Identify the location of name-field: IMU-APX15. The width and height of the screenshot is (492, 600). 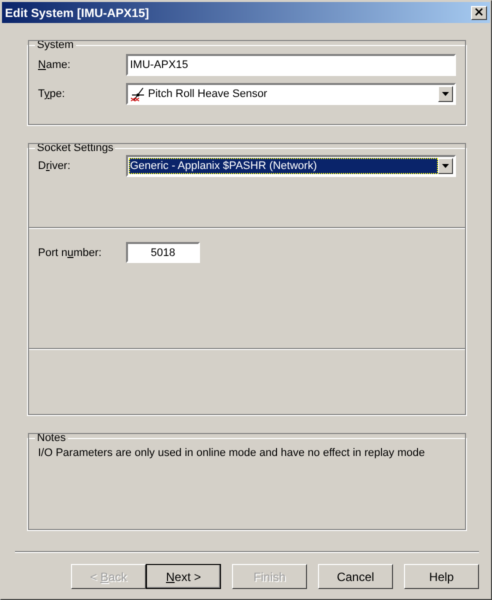
(291, 65).